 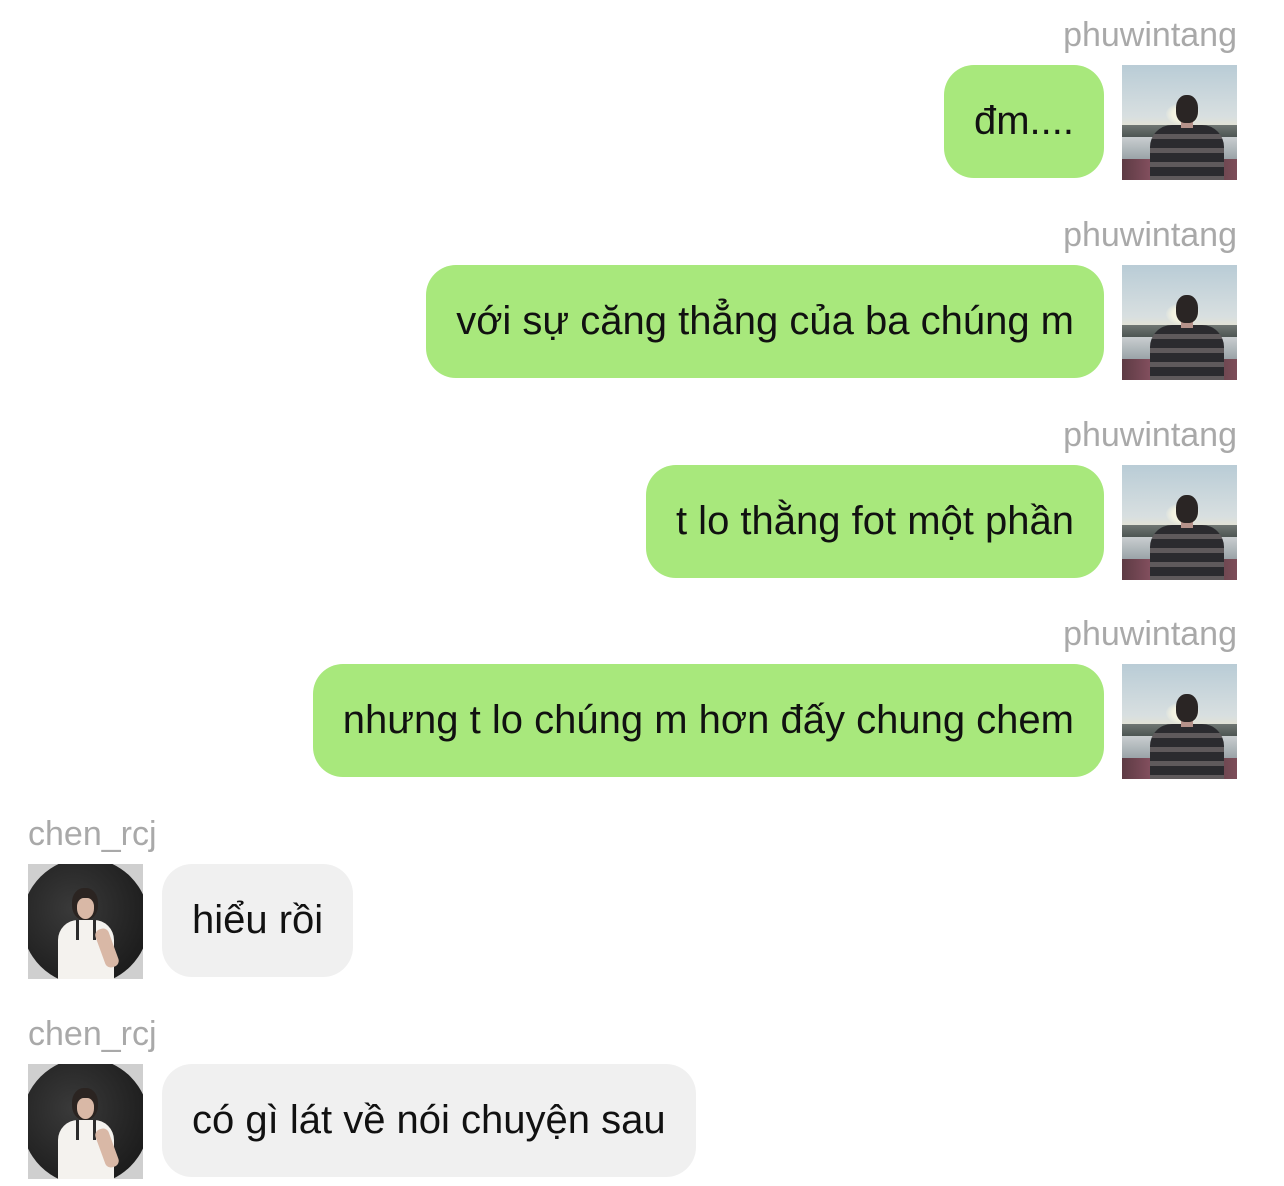 What do you see at coordinates (258, 920) in the screenshot?
I see `message-bubble: hiểu rồi` at bounding box center [258, 920].